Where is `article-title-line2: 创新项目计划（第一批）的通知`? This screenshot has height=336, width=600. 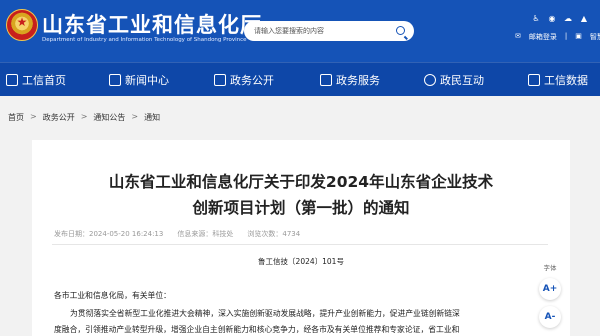
article-title-line2: 创新项目计划（第一批）的通知 is located at coordinates (301, 208).